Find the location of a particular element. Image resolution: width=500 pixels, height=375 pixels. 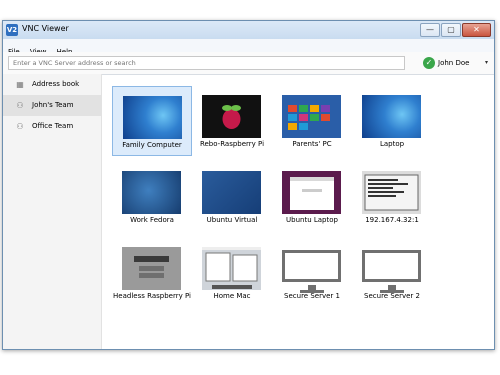

terminal-desktop-thumbnail is located at coordinates (391, 192).